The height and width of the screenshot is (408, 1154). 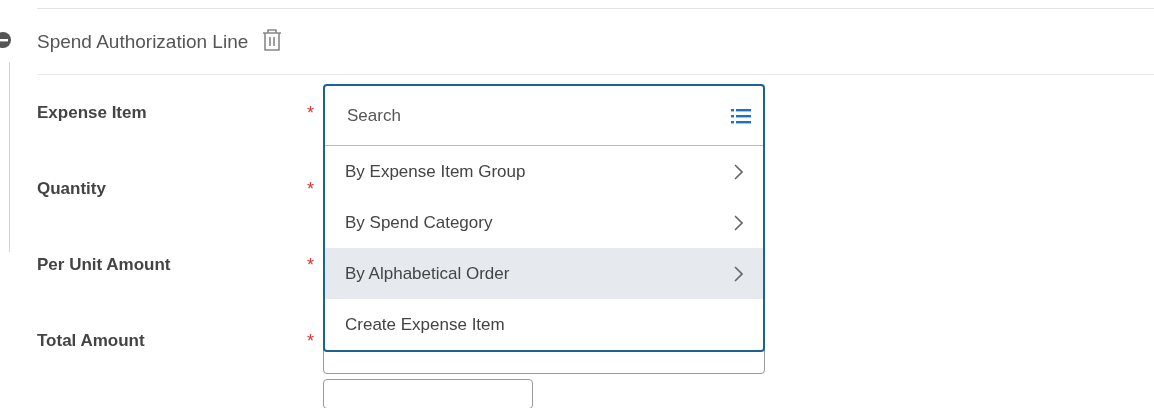 I want to click on trash-icon, so click(x=272, y=39).